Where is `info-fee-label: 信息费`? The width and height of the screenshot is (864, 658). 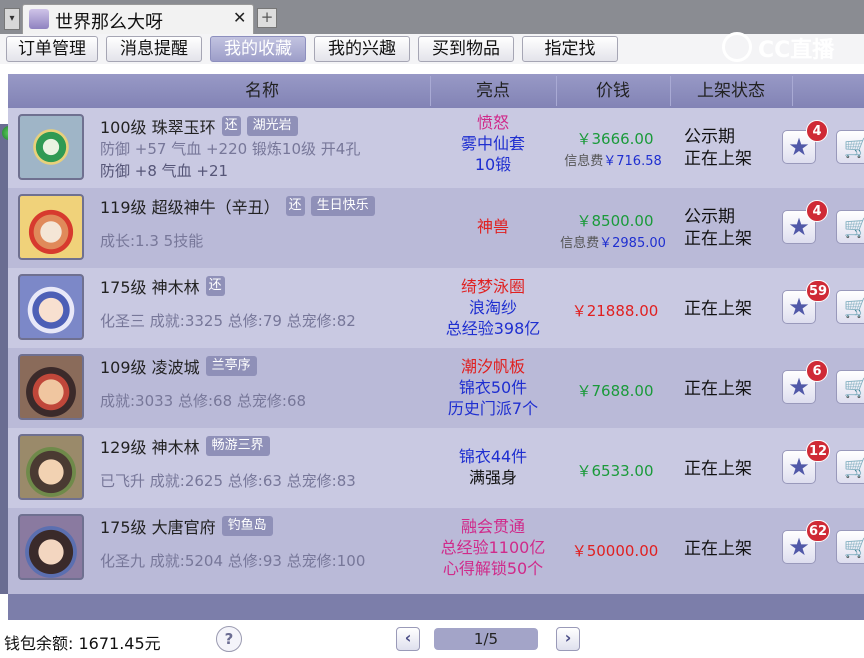 info-fee-label: 信息费 is located at coordinates (584, 161).